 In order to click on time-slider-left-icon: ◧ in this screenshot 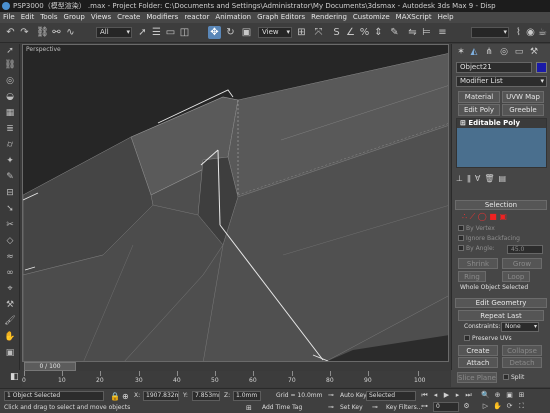, I will do `click(14, 377)`.